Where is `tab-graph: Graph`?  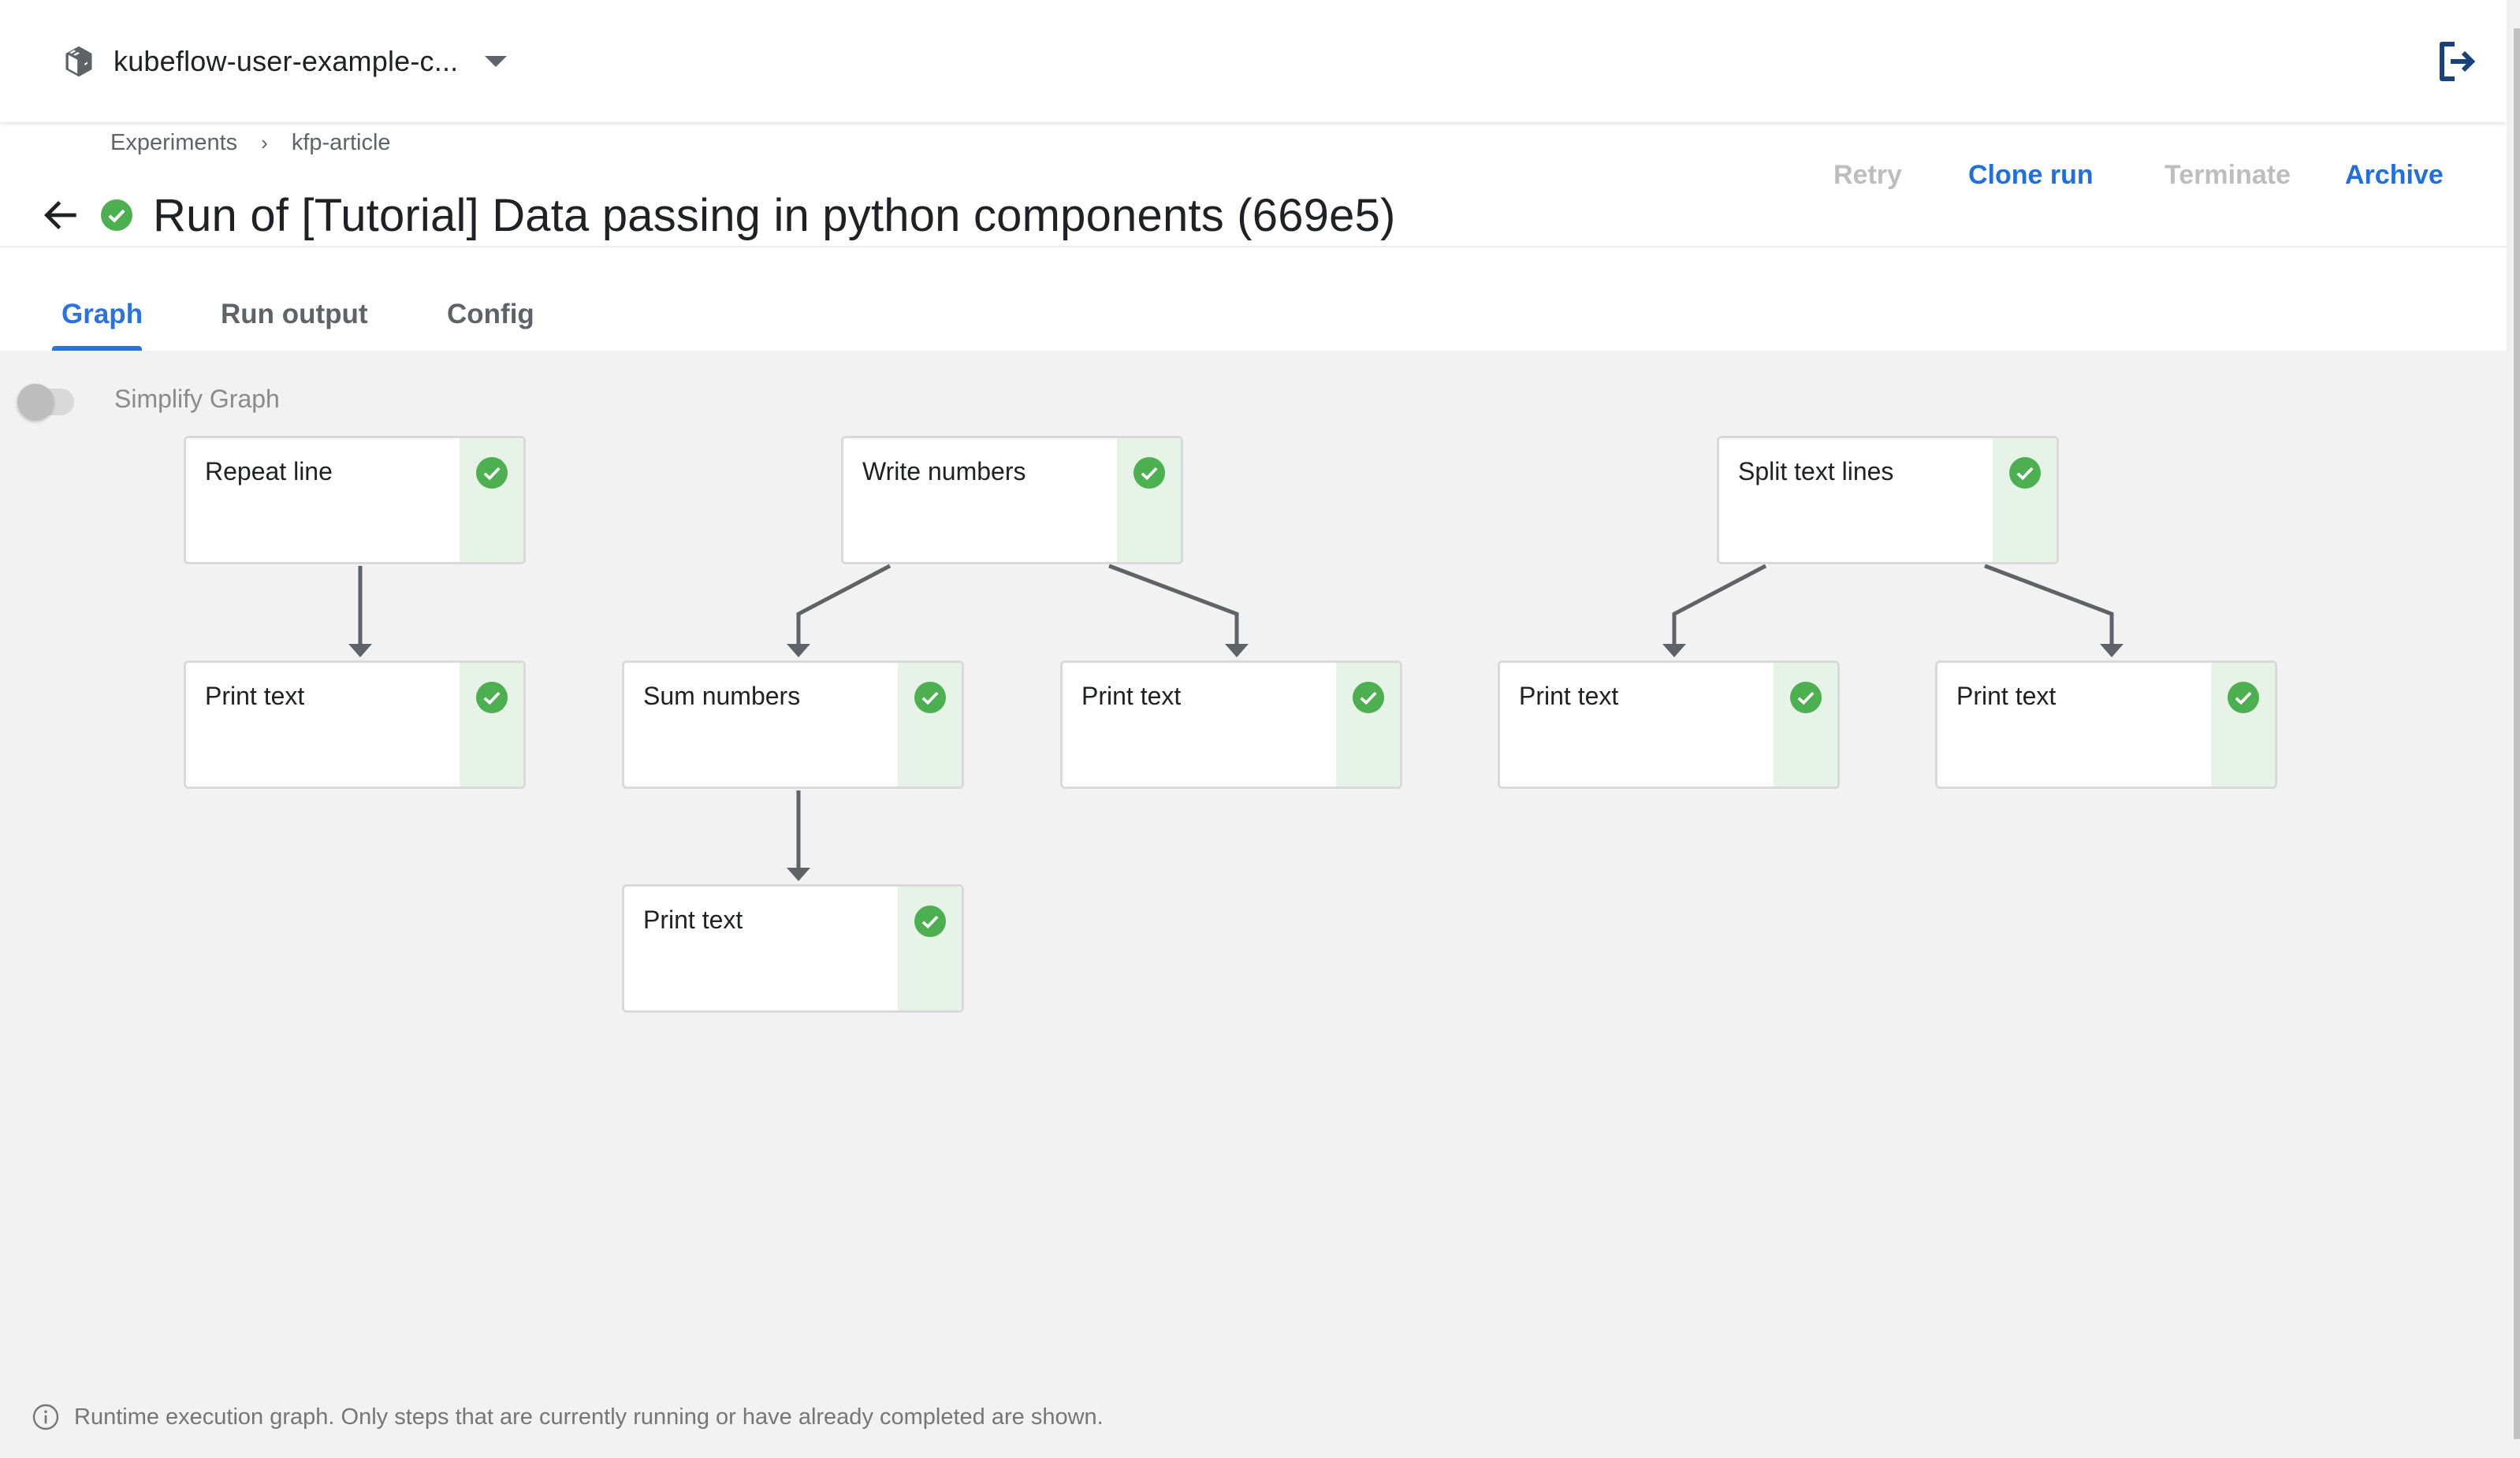
tab-graph: Graph is located at coordinates (102, 314).